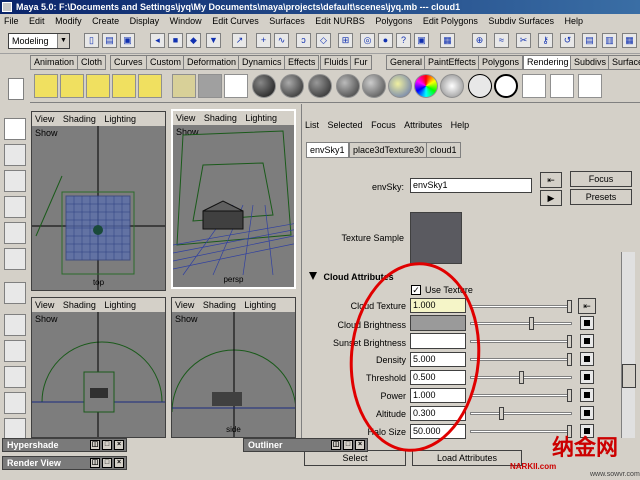  I want to click on snap-plane-icon: ◇, so click(323, 40).